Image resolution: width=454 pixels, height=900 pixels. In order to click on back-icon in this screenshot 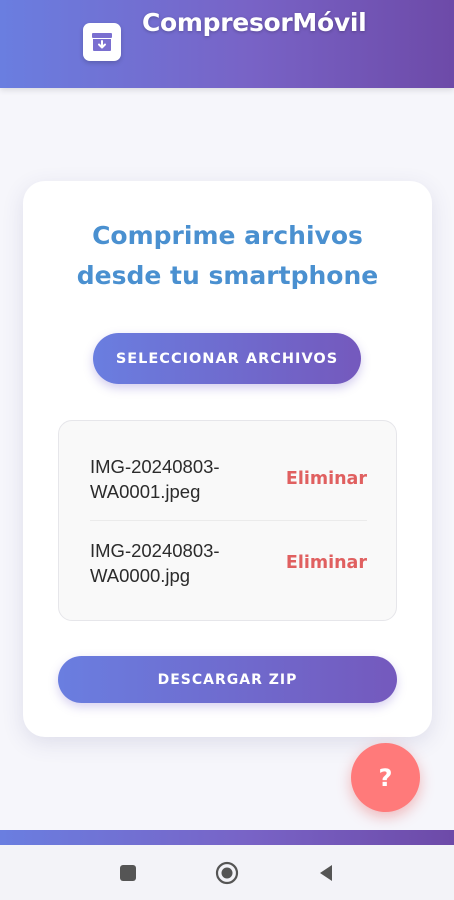, I will do `click(326, 873)`.